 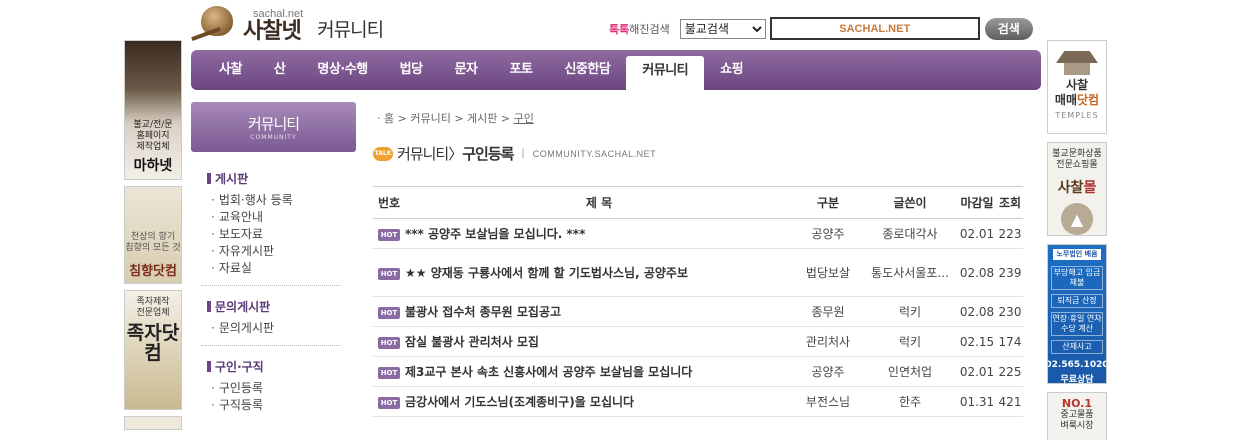 I want to click on site-logo: sachal.net 사찰넷 커뮤니티, so click(x=287, y=23).